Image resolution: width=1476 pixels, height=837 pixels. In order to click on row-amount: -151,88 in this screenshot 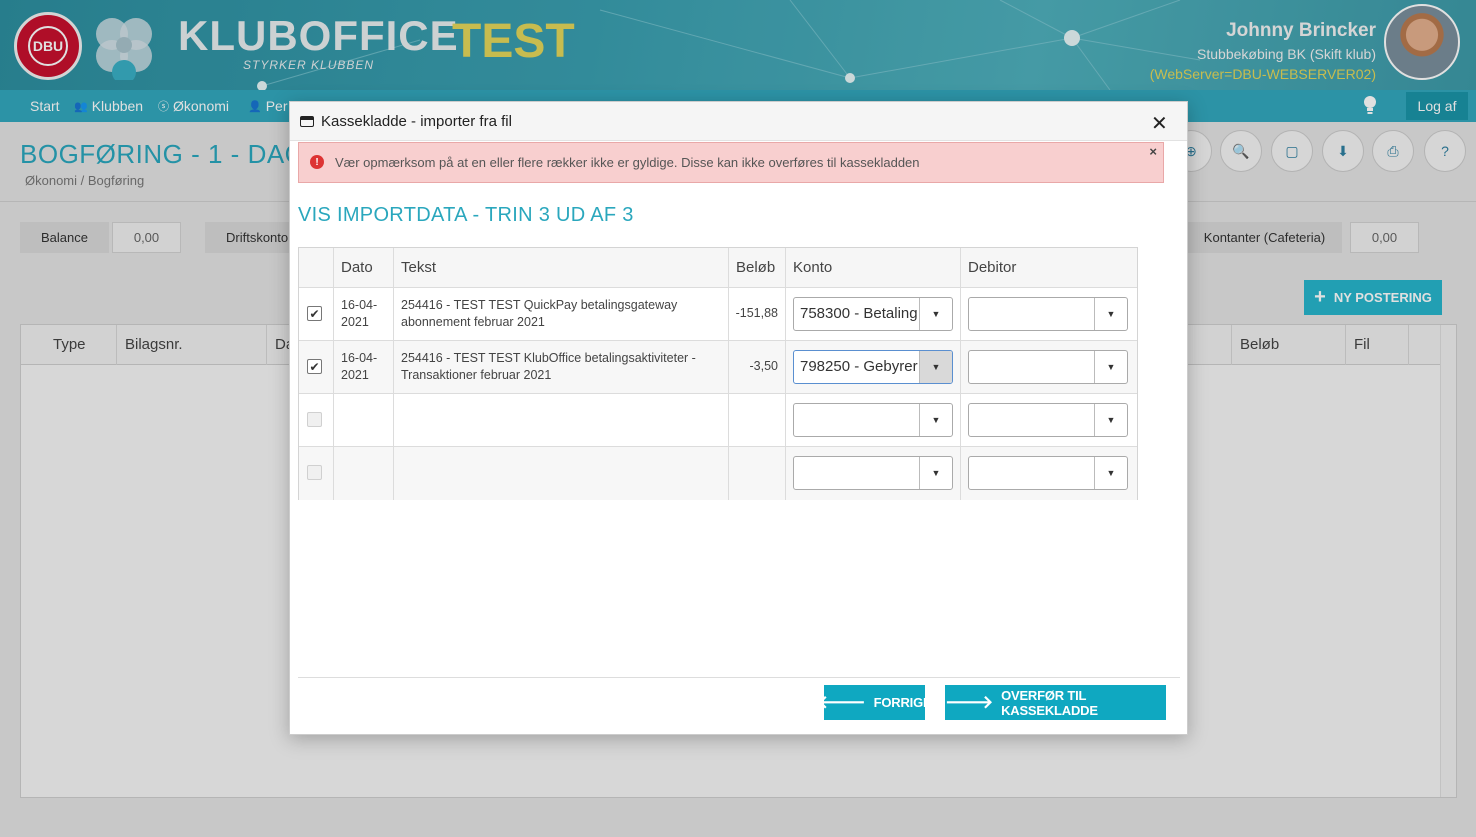, I will do `click(756, 313)`.